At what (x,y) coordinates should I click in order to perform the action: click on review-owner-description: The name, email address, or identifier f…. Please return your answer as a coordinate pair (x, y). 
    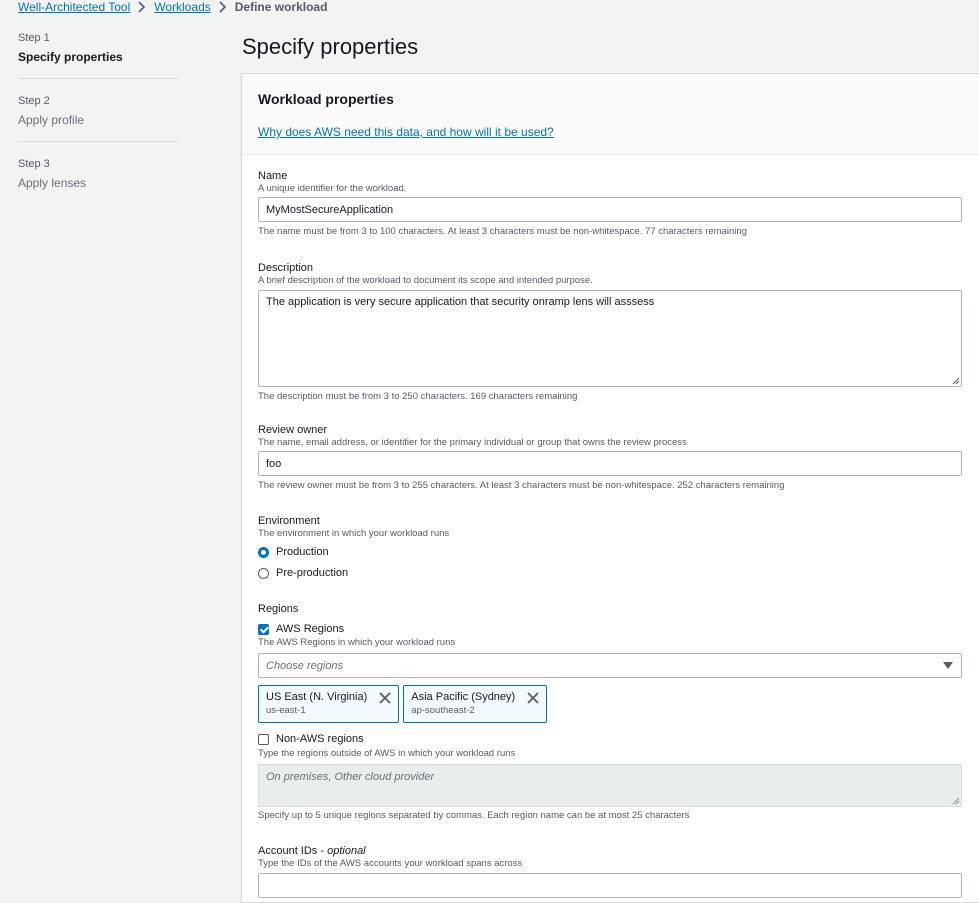
    Looking at the image, I should click on (472, 442).